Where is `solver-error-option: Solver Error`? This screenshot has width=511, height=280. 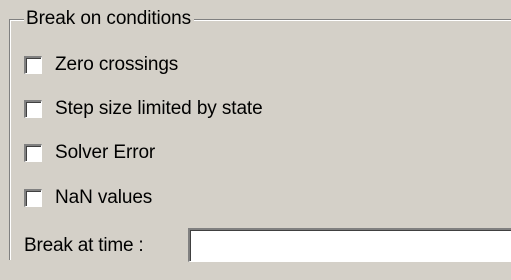 solver-error-option: Solver Error is located at coordinates (89, 153).